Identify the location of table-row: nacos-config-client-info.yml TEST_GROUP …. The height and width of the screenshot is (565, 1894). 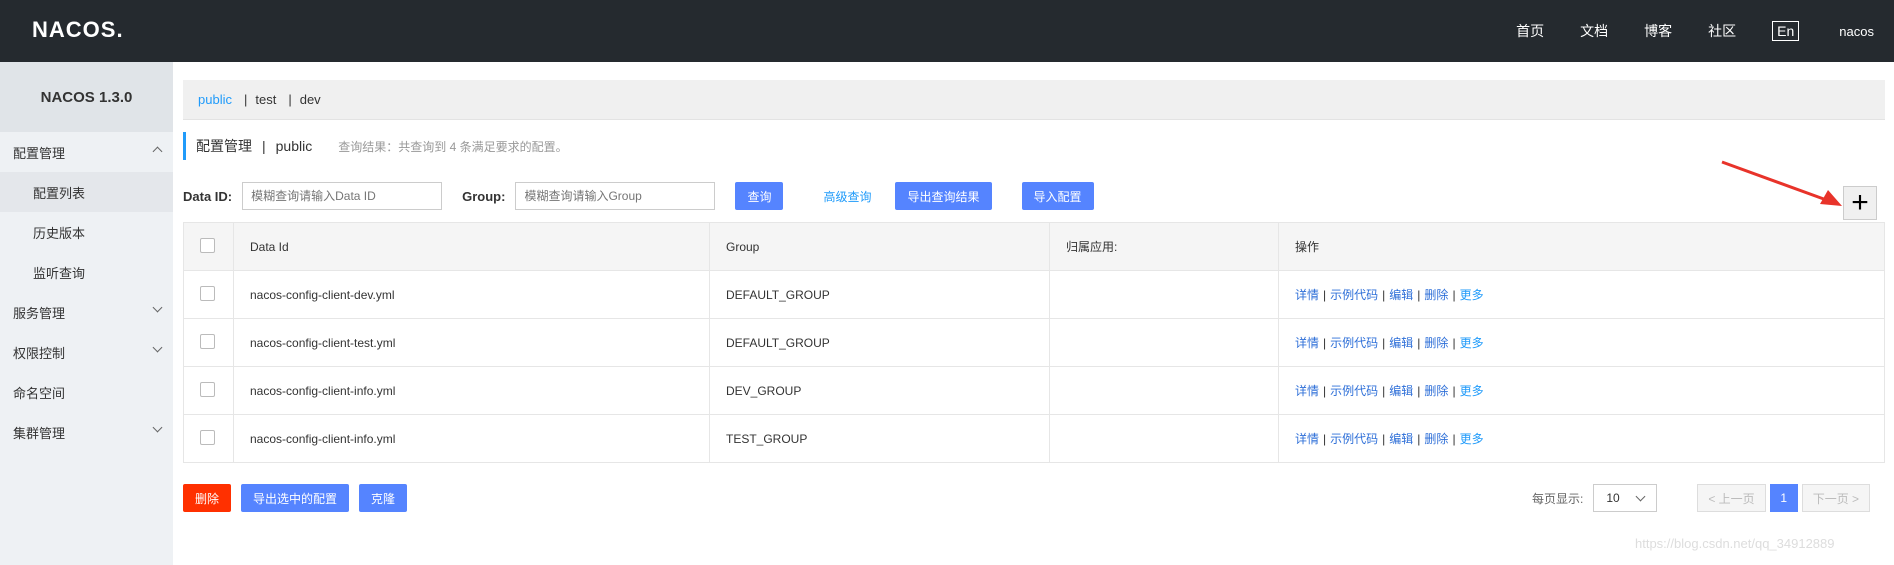
(1034, 438).